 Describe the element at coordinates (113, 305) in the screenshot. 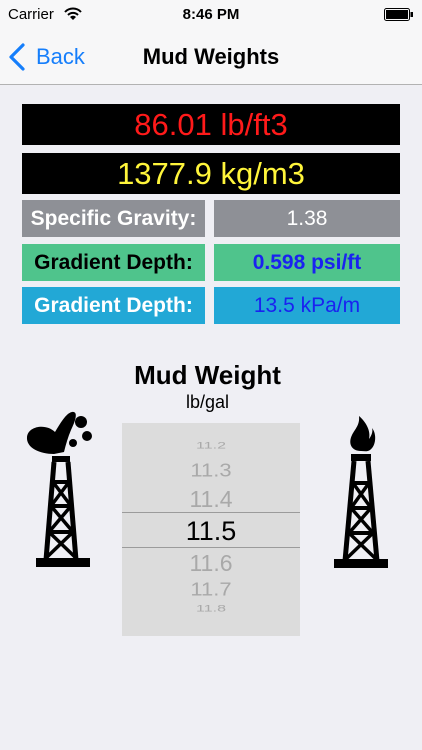

I see `gradient-depth-kpa-label: Gradient Depth:` at that location.